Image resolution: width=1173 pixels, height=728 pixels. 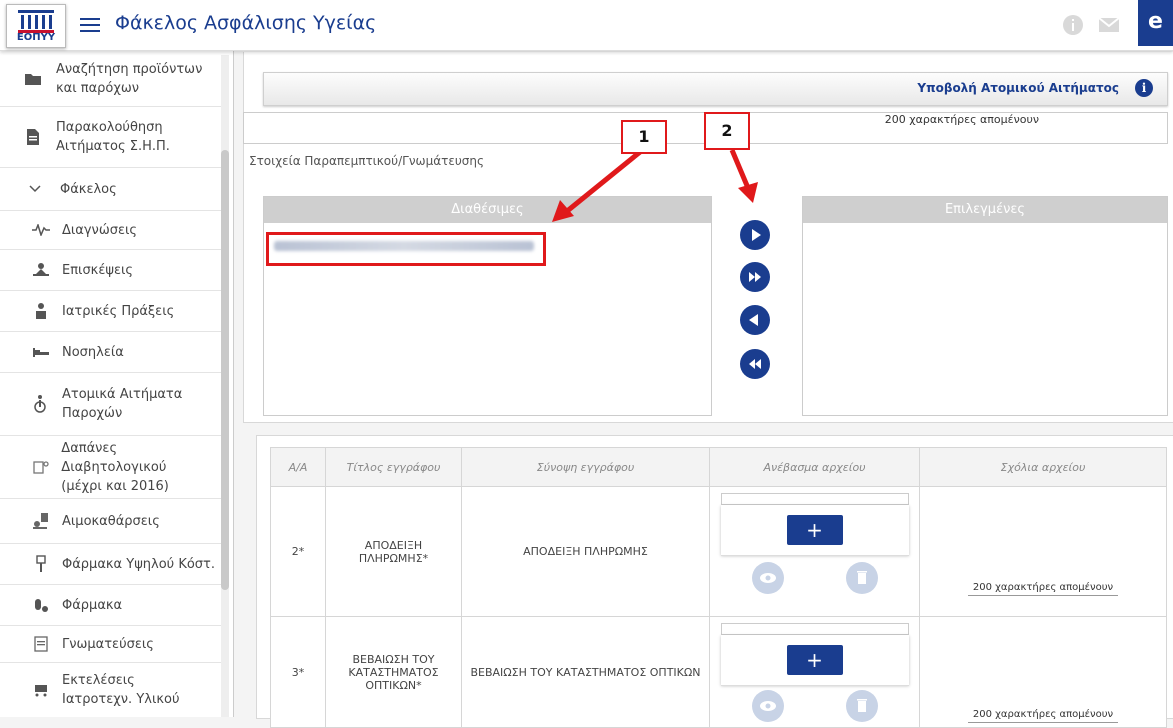 What do you see at coordinates (298, 672) in the screenshot?
I see `row-number: 3*` at bounding box center [298, 672].